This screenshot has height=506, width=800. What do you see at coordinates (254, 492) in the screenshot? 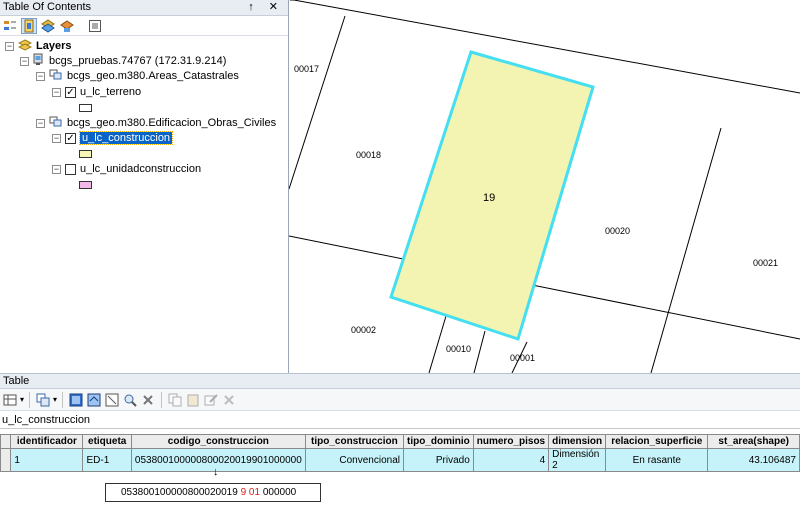
I see `code-highlight-2: 01` at bounding box center [254, 492].